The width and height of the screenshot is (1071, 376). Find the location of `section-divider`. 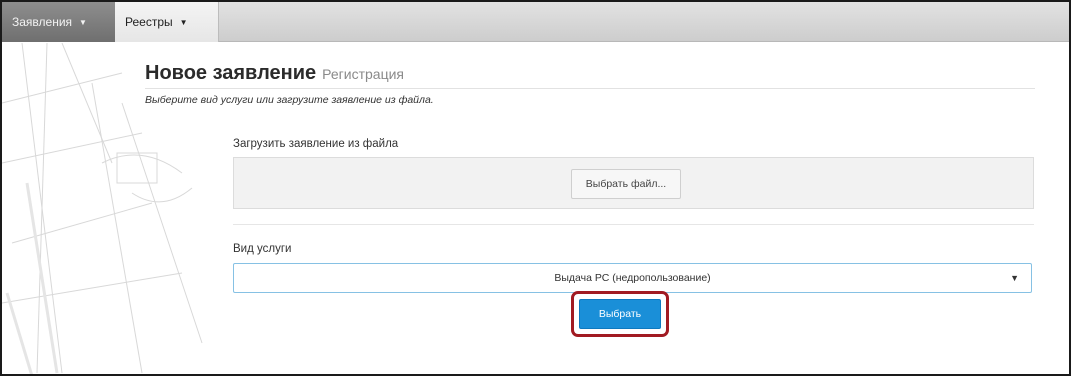

section-divider is located at coordinates (633, 224).